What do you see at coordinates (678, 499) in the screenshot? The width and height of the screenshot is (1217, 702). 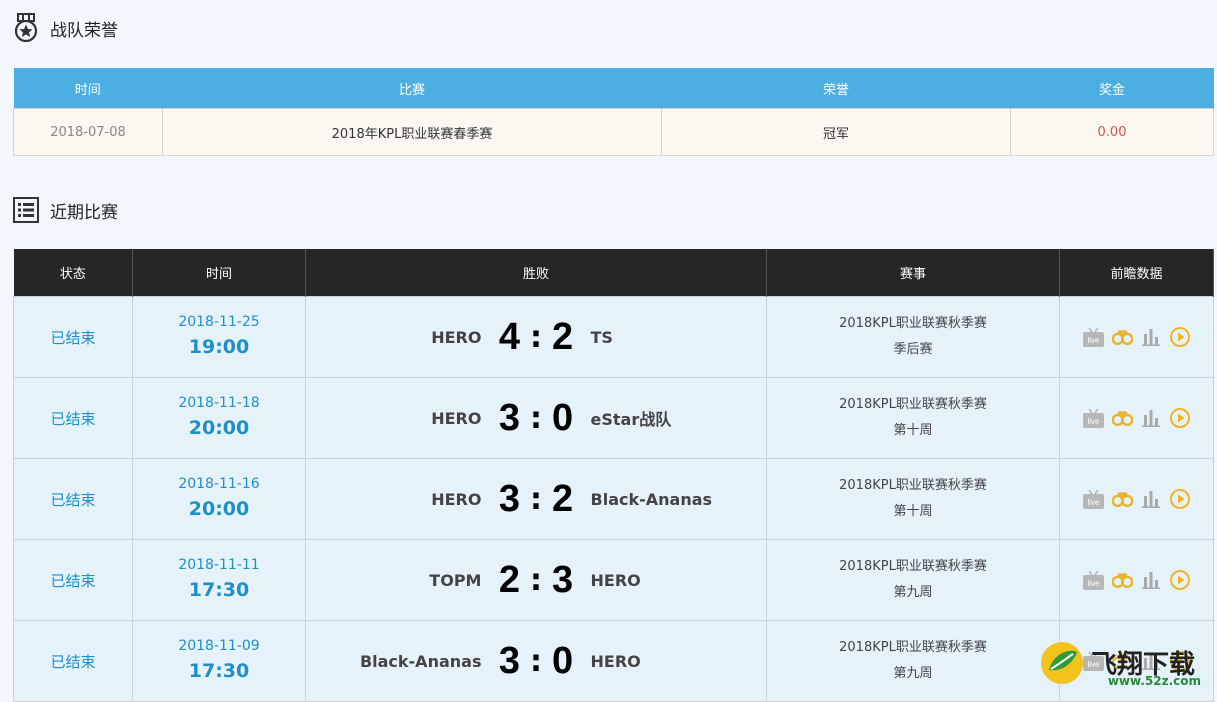 I see `team-right: Black-Ananas` at bounding box center [678, 499].